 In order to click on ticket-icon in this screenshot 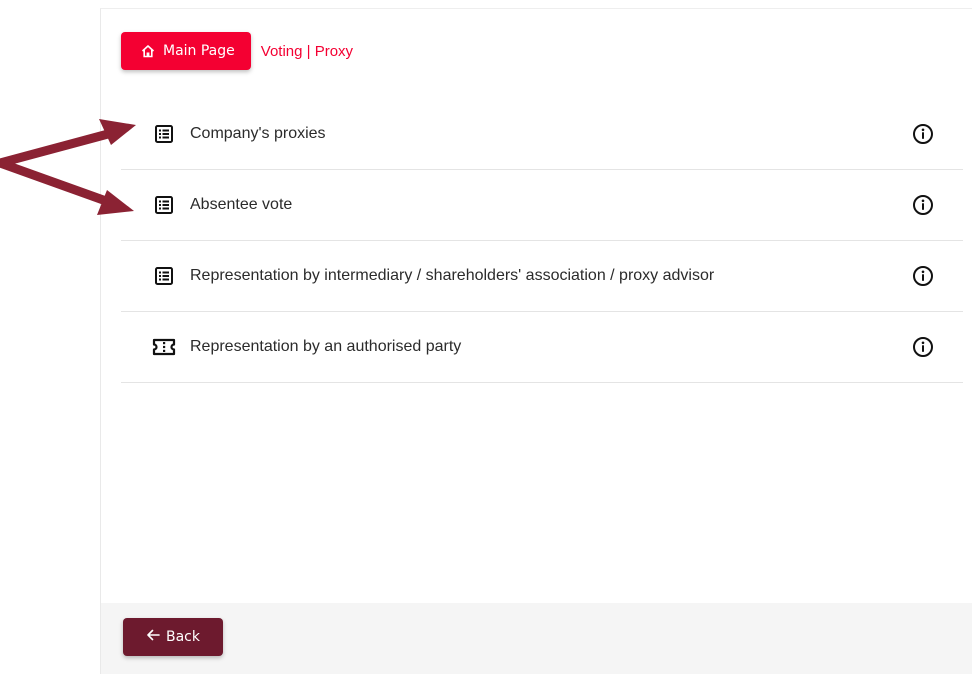, I will do `click(164, 347)`.